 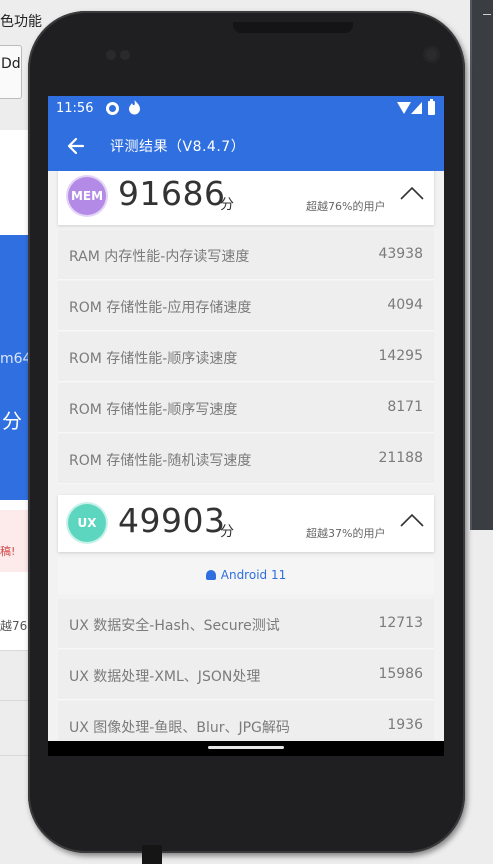 I want to click on mem-score-unit: 分, so click(x=227, y=205).